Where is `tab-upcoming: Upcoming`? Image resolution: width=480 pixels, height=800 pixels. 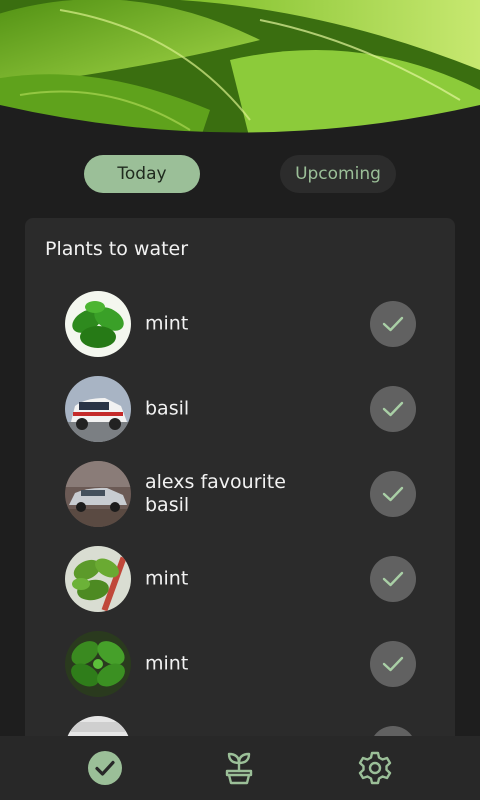
tab-upcoming: Upcoming is located at coordinates (338, 174).